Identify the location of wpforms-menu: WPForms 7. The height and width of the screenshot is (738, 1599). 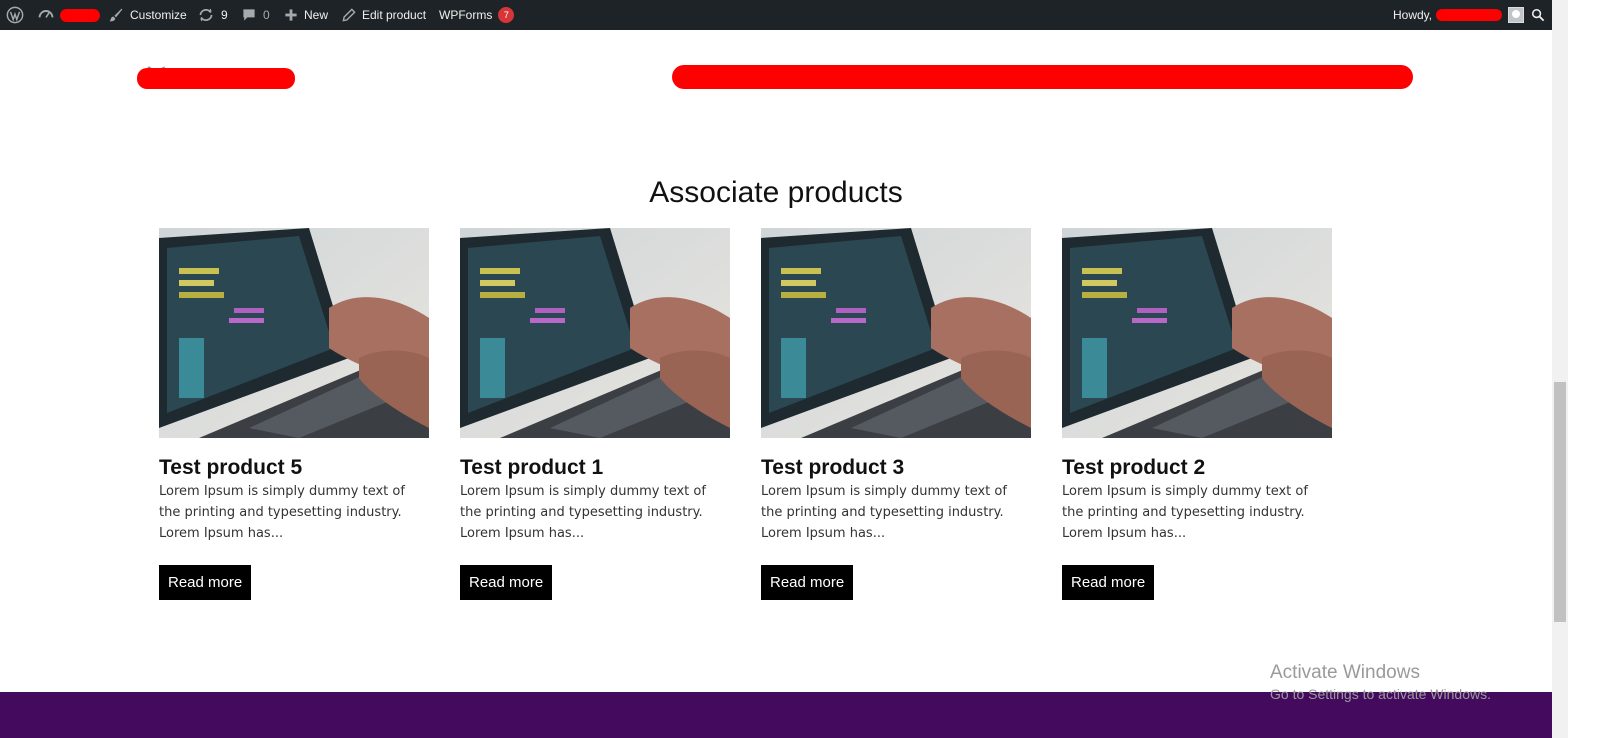
(477, 15).